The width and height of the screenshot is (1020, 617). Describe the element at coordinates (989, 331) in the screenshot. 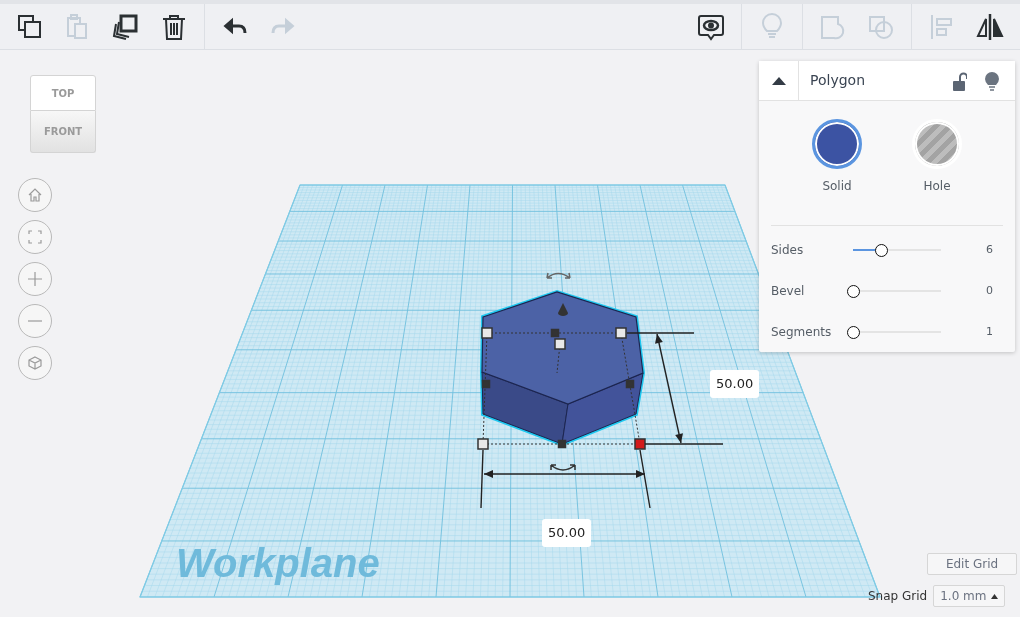

I see `parameter-value: 1` at that location.